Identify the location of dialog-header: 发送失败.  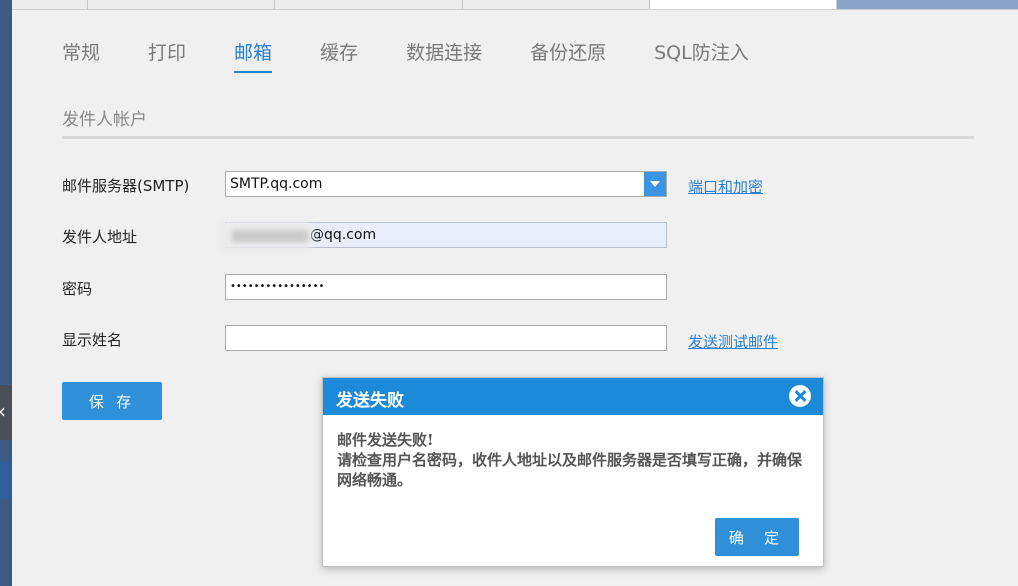
(573, 396).